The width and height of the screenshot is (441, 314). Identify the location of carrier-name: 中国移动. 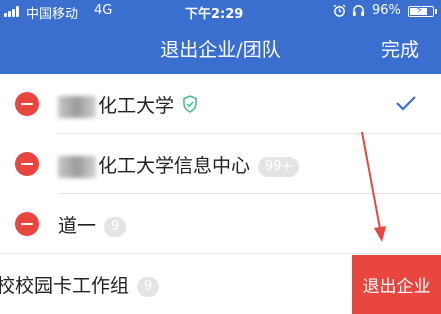
(52, 14).